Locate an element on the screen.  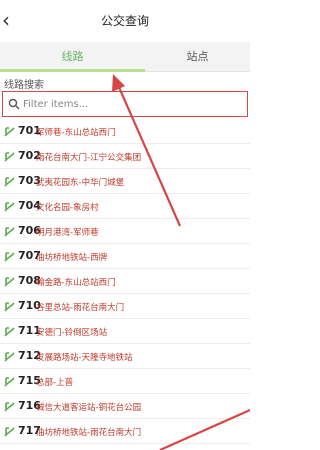
section-label: 线路搜索 is located at coordinates (24, 85).